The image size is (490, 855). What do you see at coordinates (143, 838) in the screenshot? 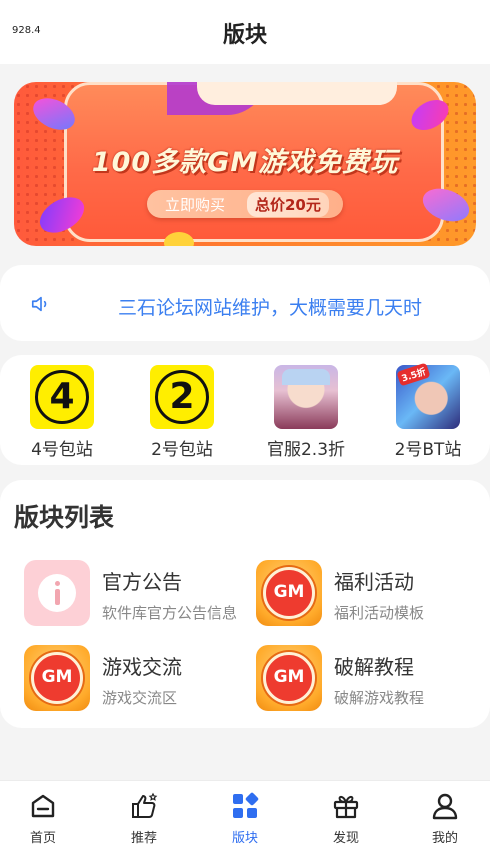
I see `tab-label: 推荐` at bounding box center [143, 838].